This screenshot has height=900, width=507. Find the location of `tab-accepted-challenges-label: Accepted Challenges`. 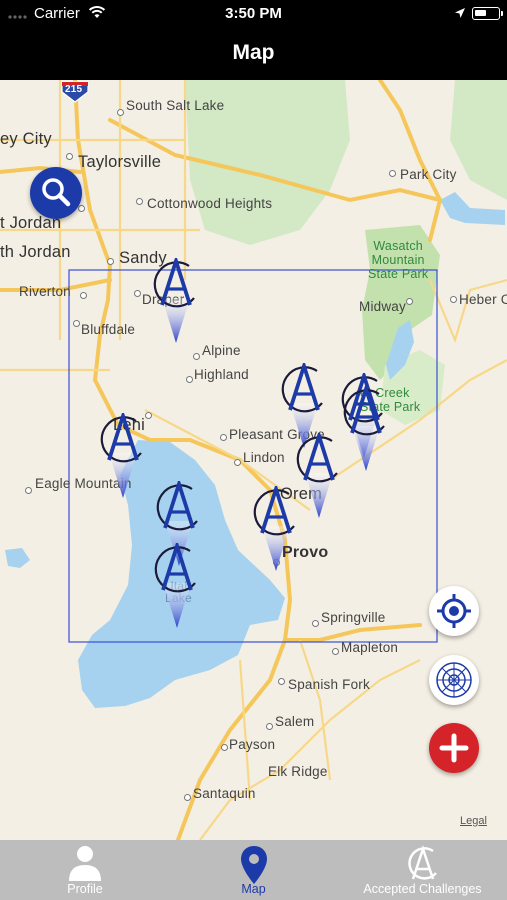

tab-accepted-challenges-label: Accepted Challenges is located at coordinates (422, 889).